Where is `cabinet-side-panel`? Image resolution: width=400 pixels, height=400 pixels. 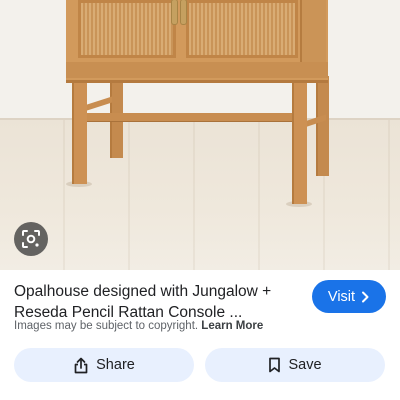
cabinet-side-panel is located at coordinates (313, 31).